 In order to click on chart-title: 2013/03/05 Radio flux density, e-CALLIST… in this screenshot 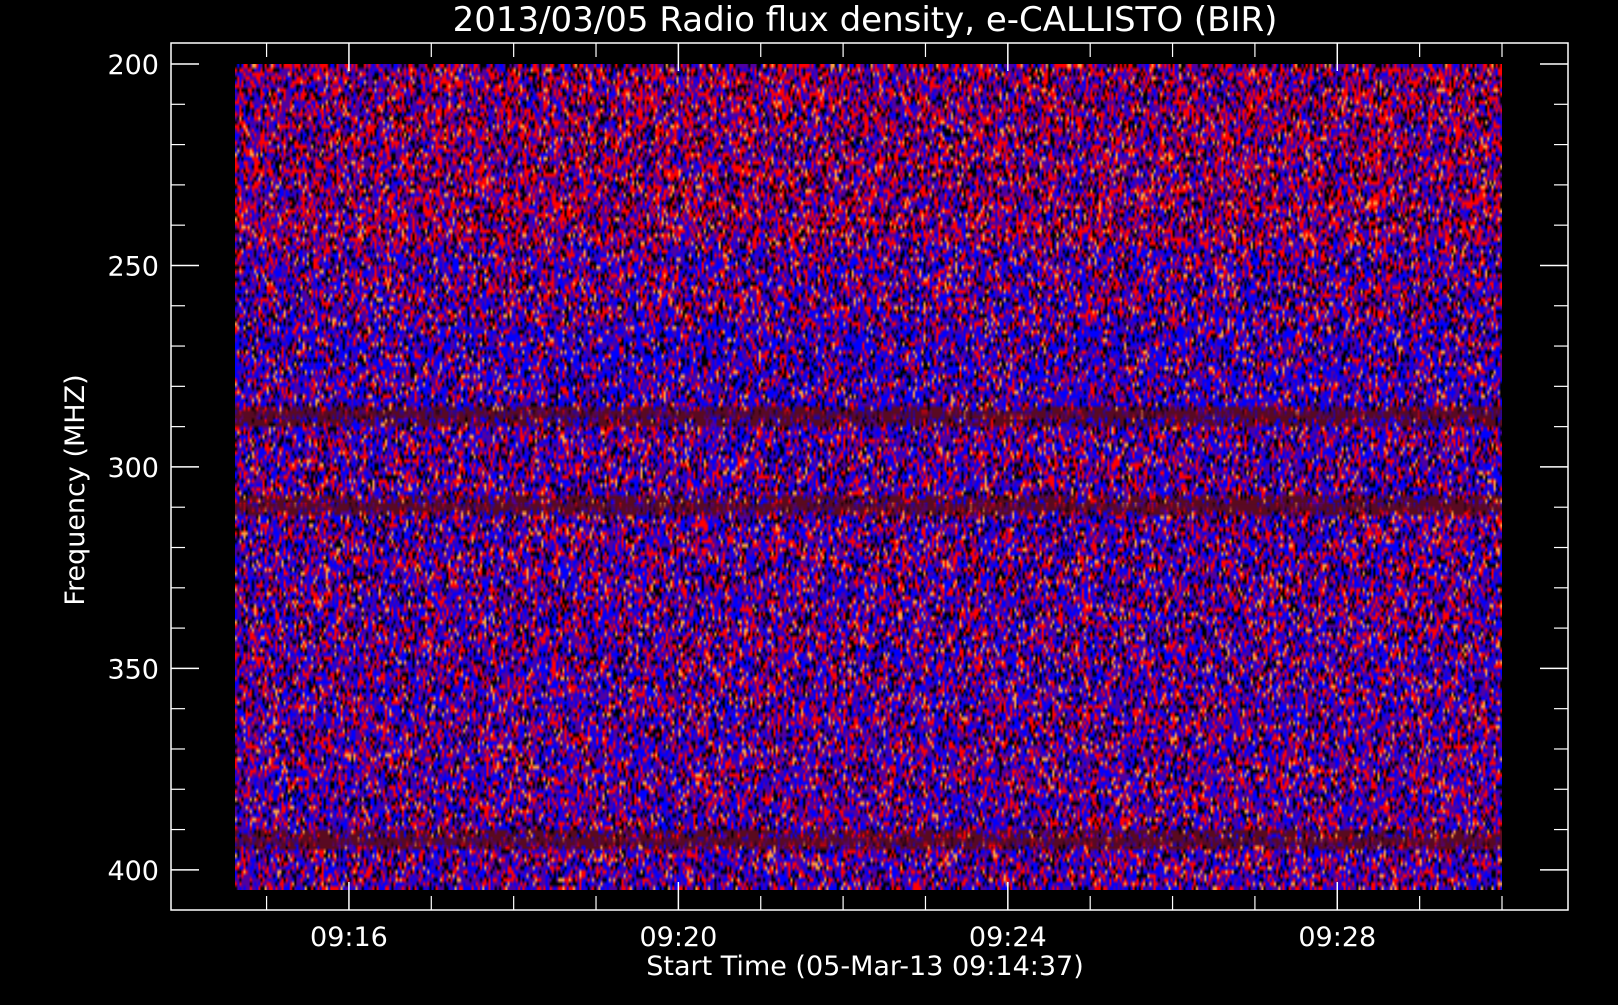, I will do `click(865, 20)`.